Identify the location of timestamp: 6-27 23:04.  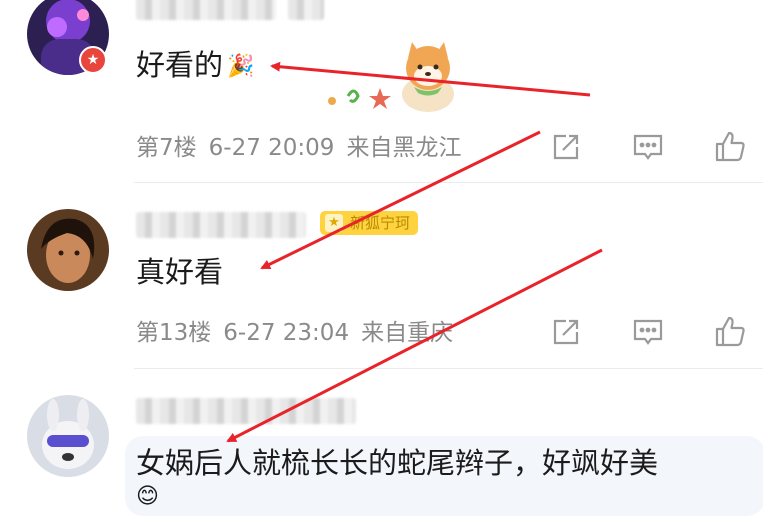
(286, 333).